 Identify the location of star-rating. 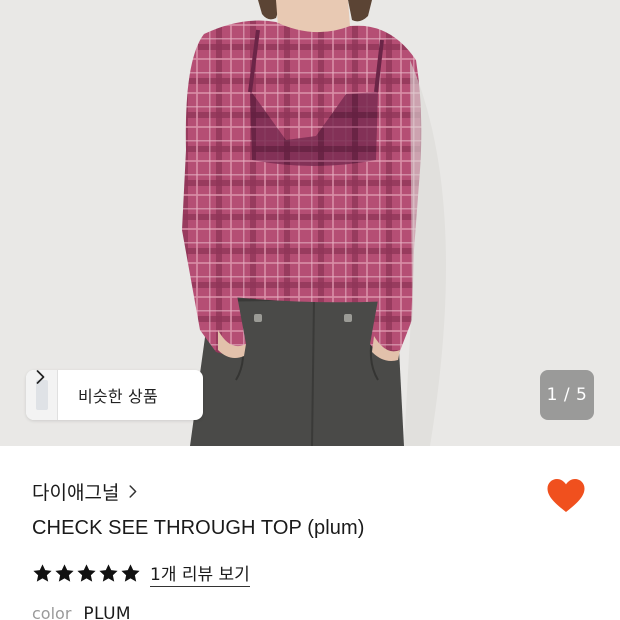
(86, 573).